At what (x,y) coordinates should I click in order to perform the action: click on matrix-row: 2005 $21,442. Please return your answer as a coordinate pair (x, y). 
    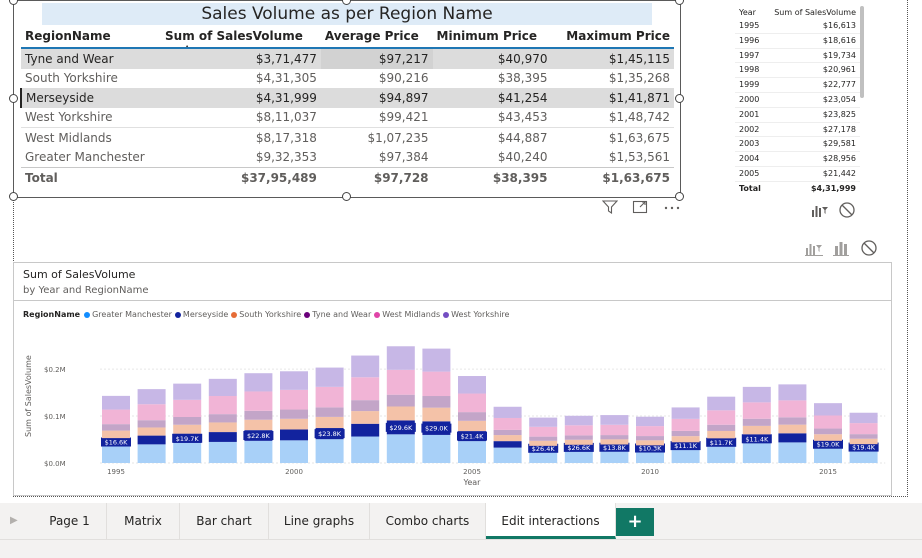
    Looking at the image, I should click on (797, 174).